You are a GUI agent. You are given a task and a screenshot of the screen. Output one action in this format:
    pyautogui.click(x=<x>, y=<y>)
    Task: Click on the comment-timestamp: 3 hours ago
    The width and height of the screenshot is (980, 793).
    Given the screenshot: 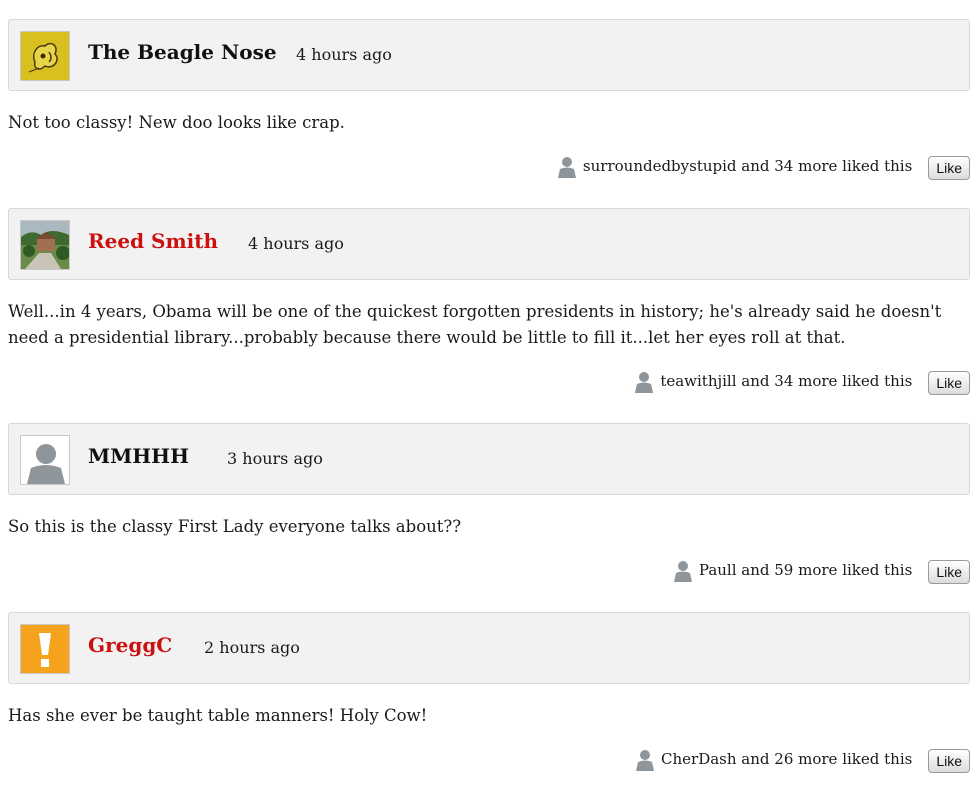 What is the action you would take?
    pyautogui.click(x=275, y=458)
    